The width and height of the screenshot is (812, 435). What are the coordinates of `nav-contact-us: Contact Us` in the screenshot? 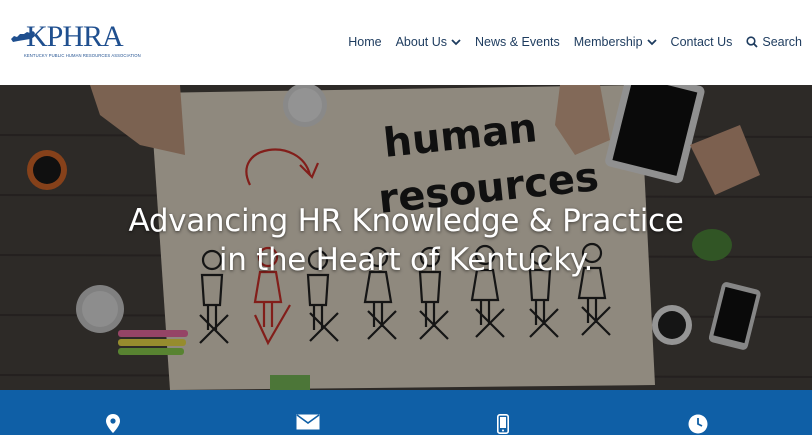 It's located at (702, 42).